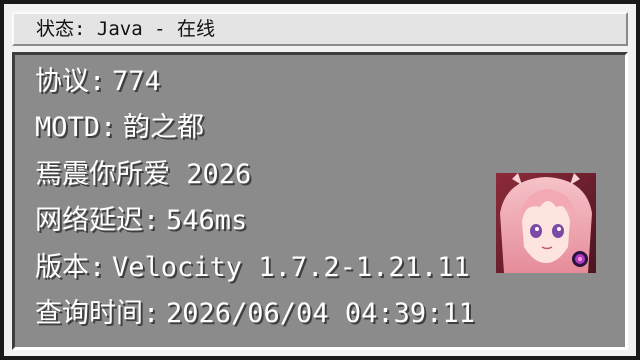 The height and width of the screenshot is (360, 640). Describe the element at coordinates (320, 313) in the screenshot. I see `query-time-value: 2026/06/04 04:39:11` at that location.